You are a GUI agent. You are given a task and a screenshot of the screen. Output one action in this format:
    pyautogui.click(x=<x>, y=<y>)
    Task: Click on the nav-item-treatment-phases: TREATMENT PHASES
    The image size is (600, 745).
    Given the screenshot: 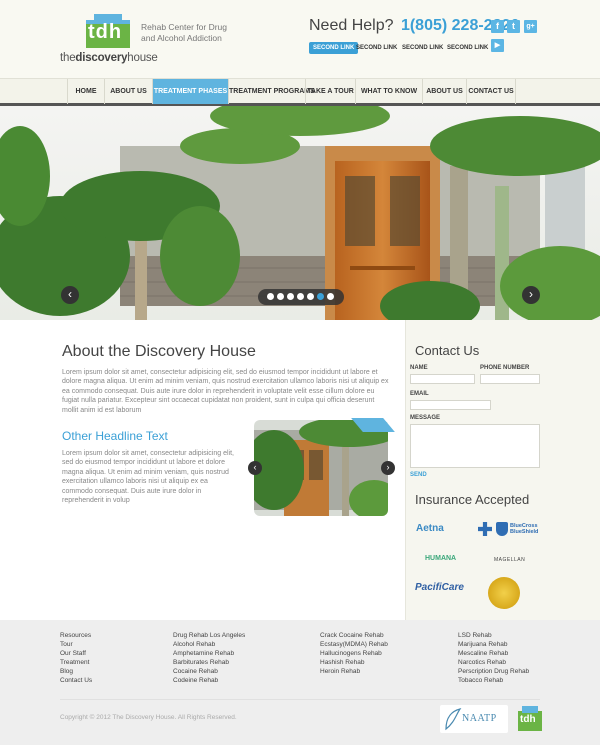 What is the action you would take?
    pyautogui.click(x=190, y=91)
    